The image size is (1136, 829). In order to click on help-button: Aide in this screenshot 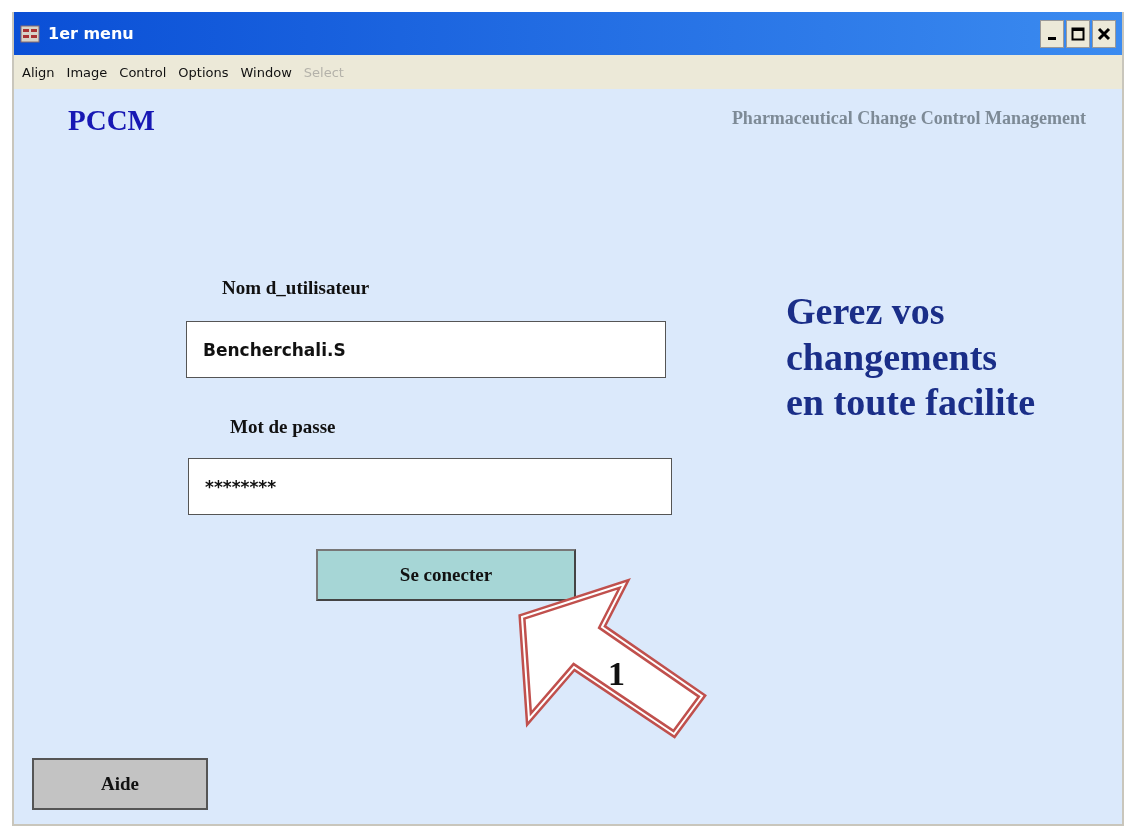, I will do `click(120, 784)`.